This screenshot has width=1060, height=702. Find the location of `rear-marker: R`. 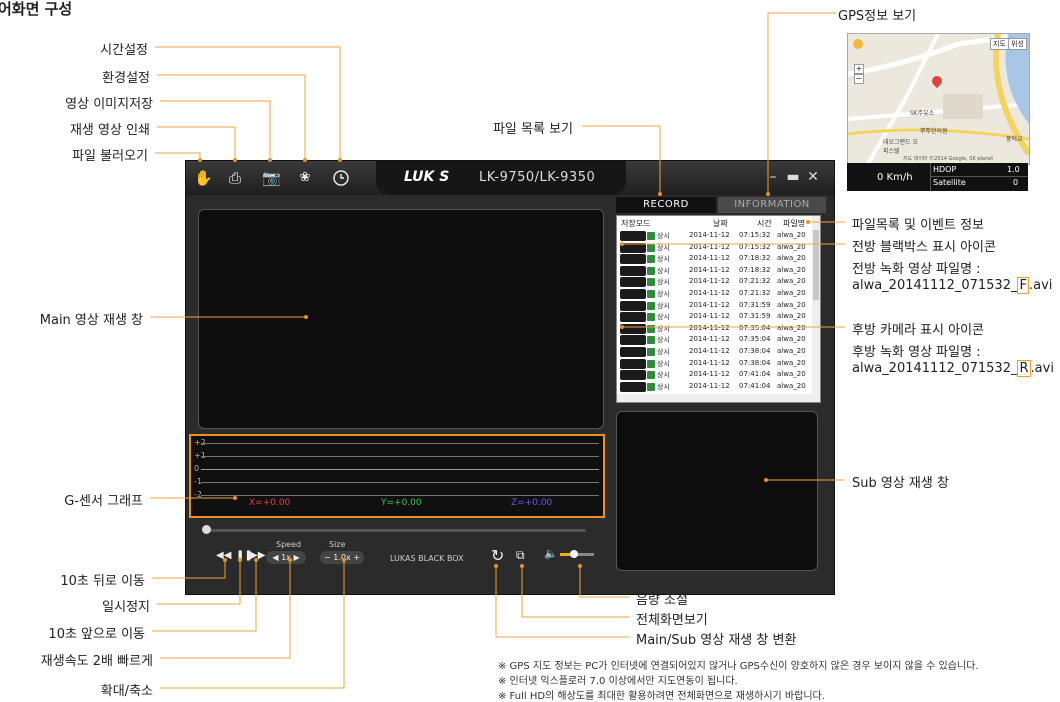

rear-marker: R is located at coordinates (1024, 368).